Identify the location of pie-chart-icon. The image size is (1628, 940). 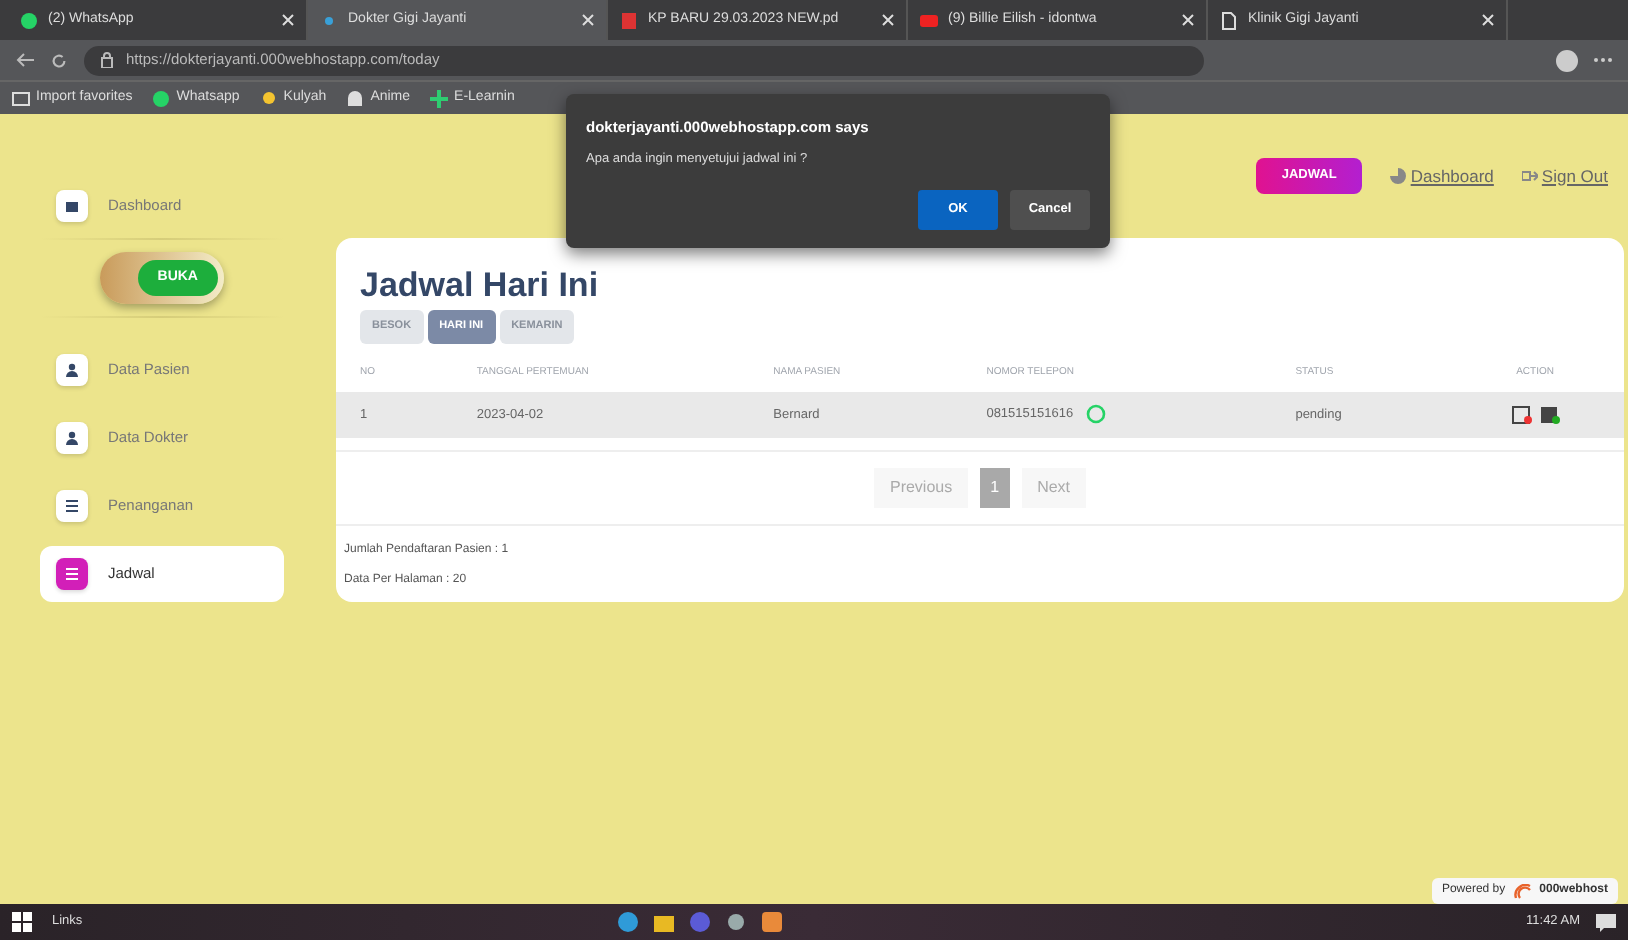
(1398, 176).